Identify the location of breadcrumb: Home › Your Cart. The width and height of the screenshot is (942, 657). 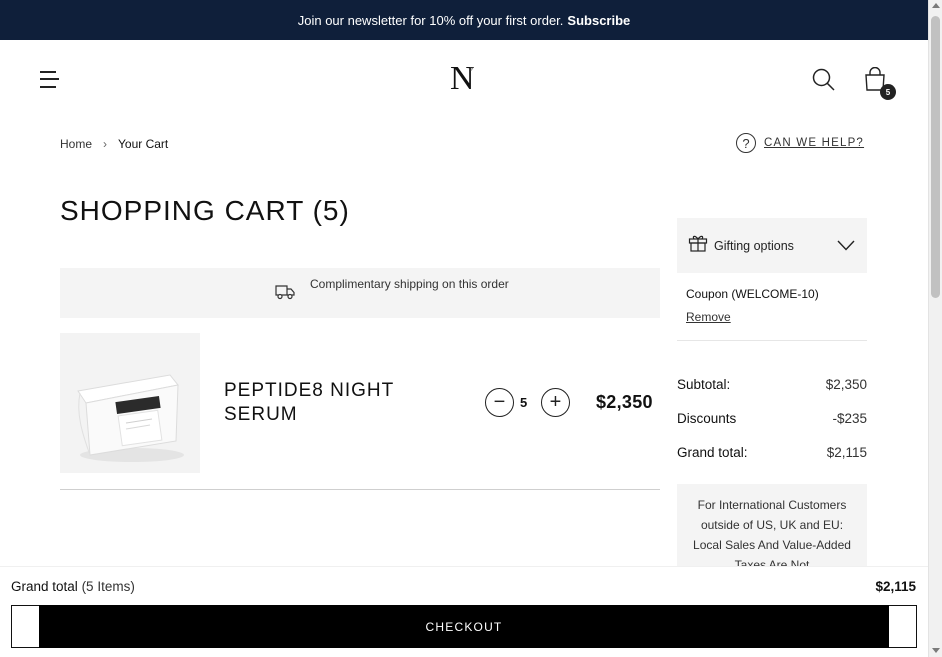
(114, 144).